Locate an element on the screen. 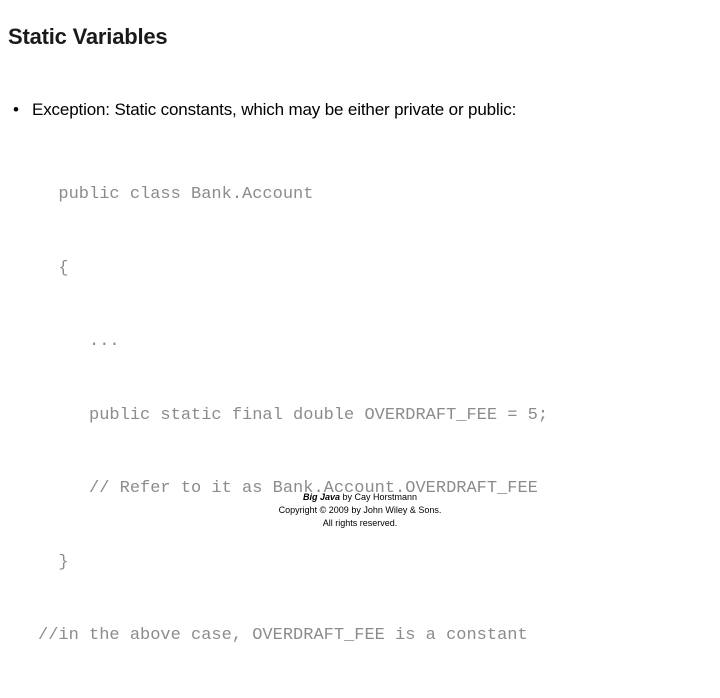  code-line: } is located at coordinates (53, 562).